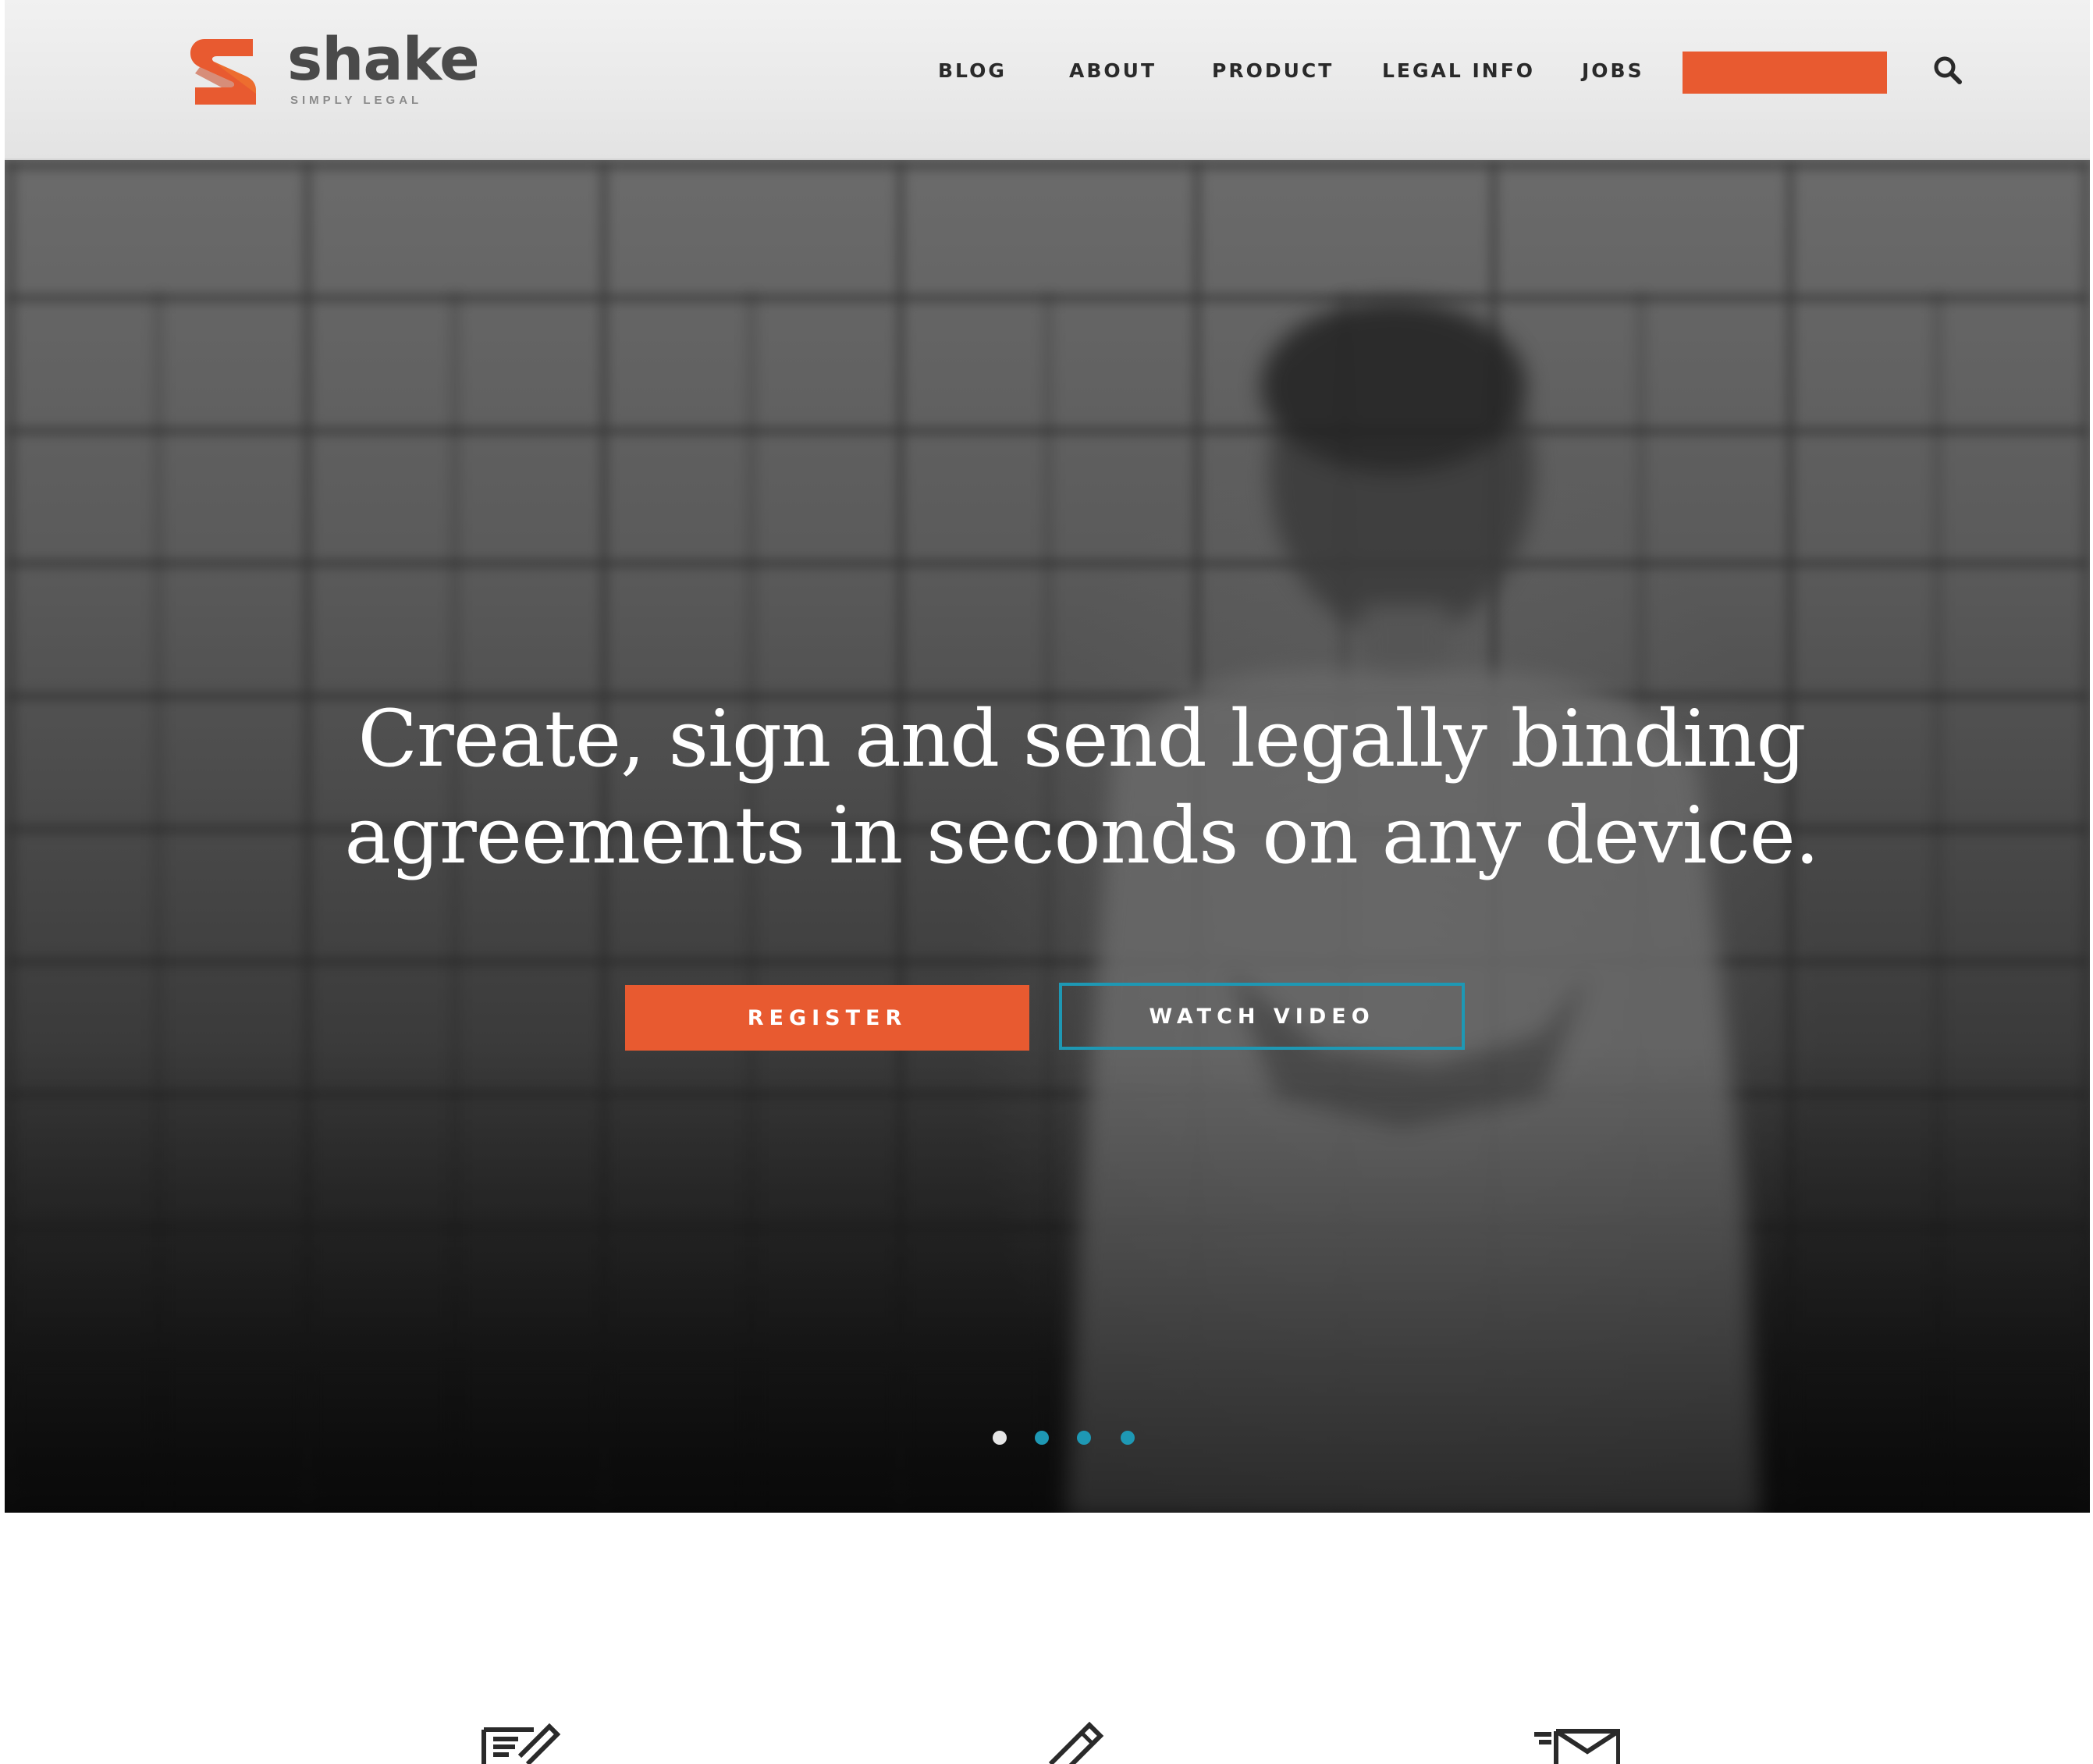 This screenshot has width=2093, height=1764. Describe the element at coordinates (827, 1018) in the screenshot. I see `register-button: REGISTER` at that location.